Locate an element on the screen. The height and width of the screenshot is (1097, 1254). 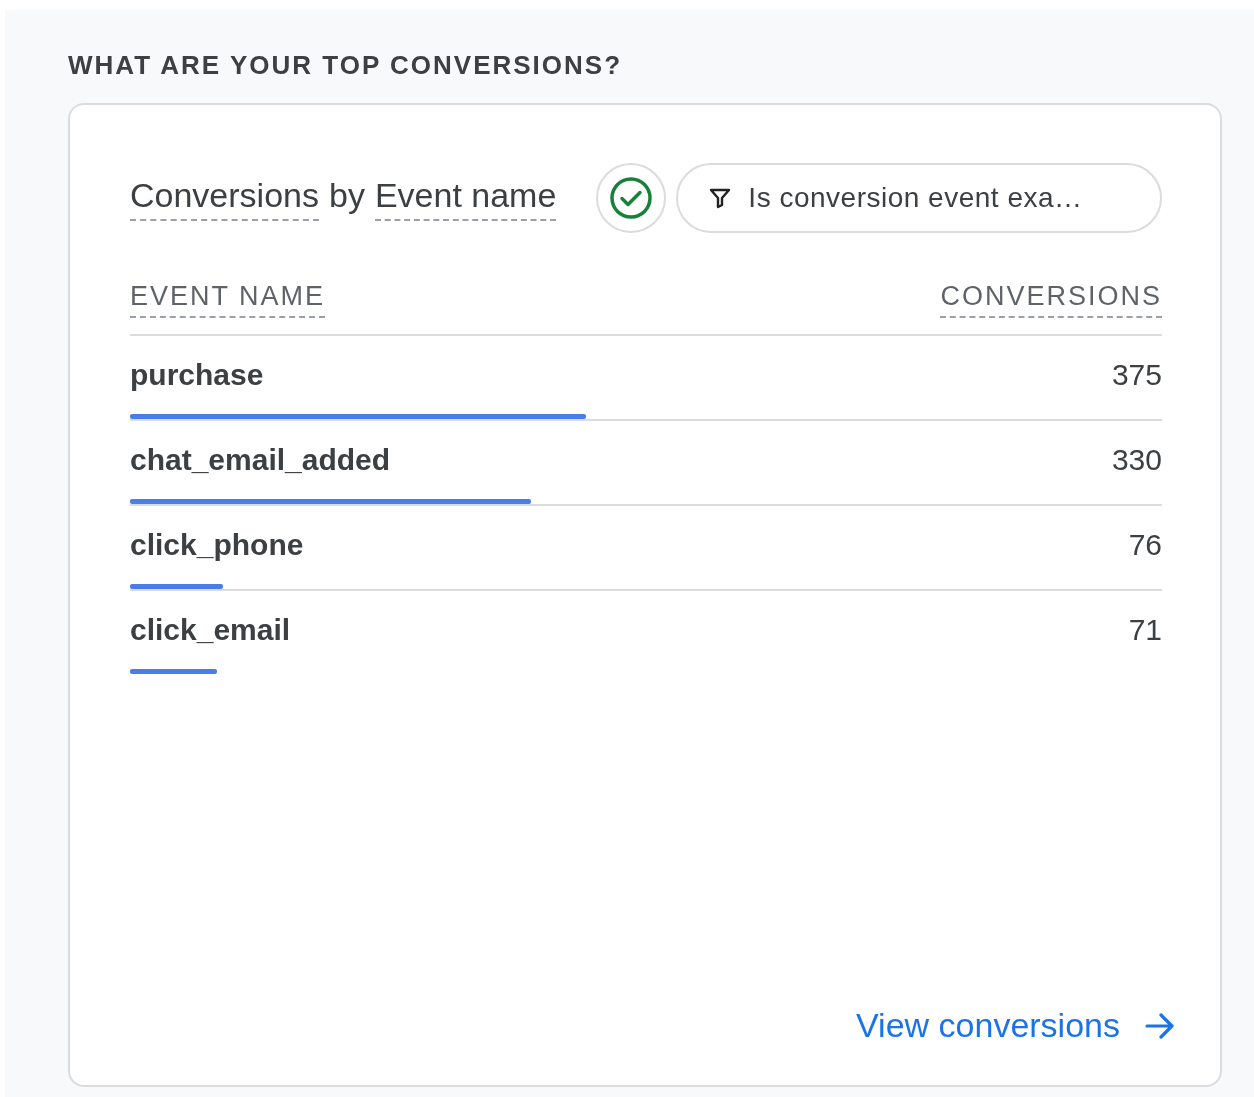
event-name: purchase is located at coordinates (197, 375).